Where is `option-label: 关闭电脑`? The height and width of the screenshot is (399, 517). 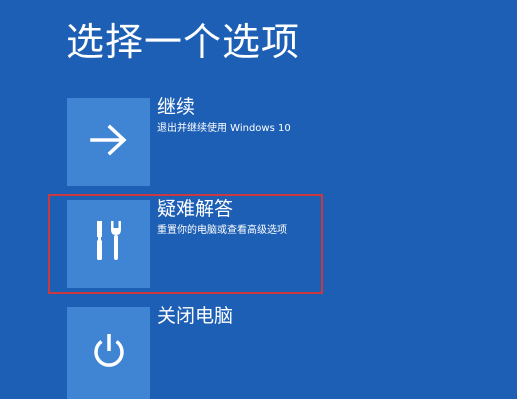
option-label: 关闭电脑 is located at coordinates (195, 316).